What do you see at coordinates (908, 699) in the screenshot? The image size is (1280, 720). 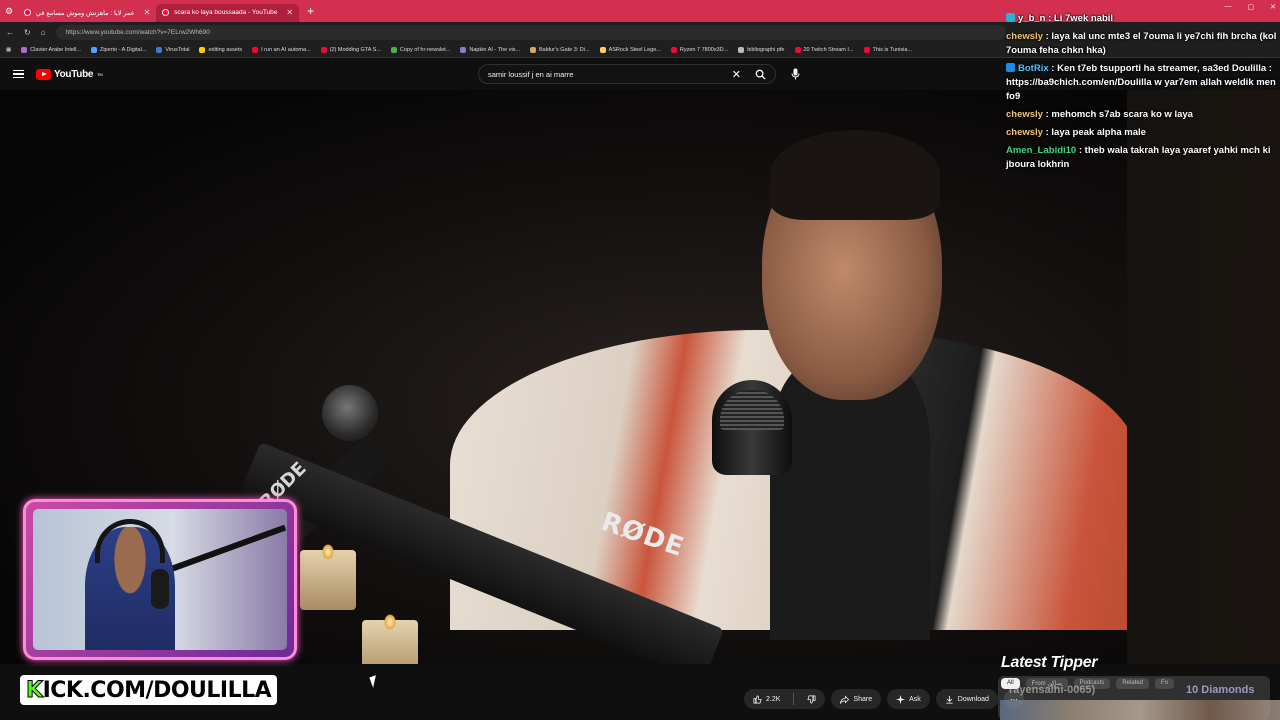 I see `ask-button: Ask` at bounding box center [908, 699].